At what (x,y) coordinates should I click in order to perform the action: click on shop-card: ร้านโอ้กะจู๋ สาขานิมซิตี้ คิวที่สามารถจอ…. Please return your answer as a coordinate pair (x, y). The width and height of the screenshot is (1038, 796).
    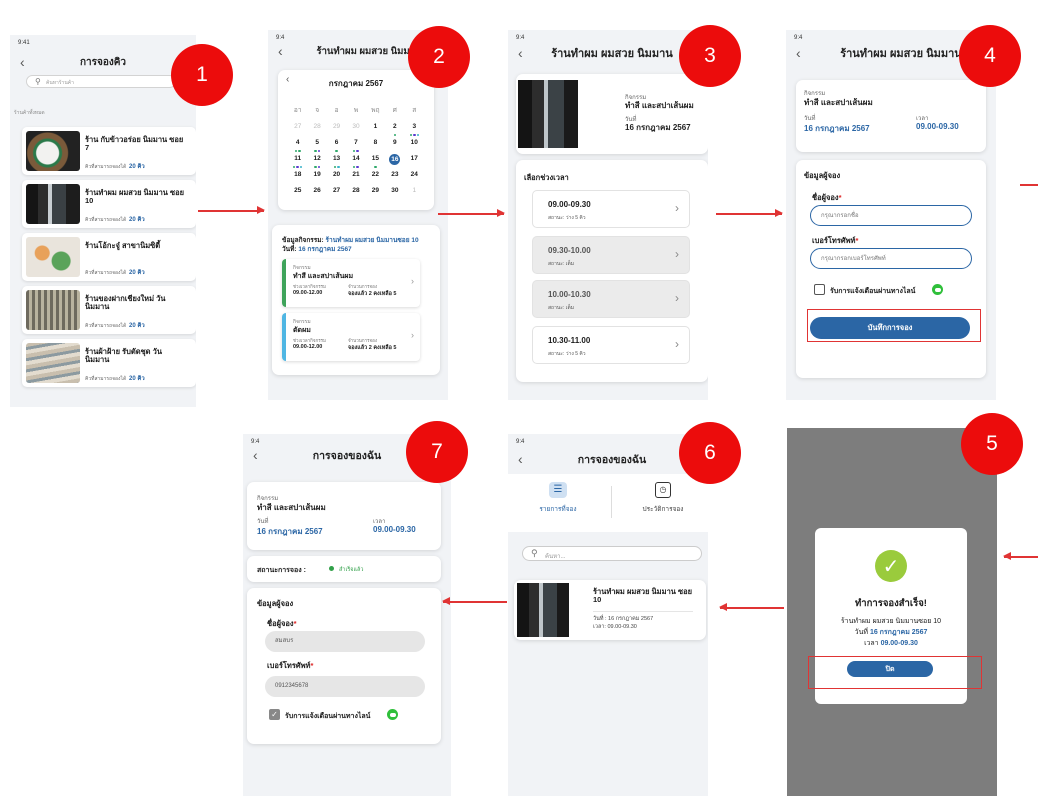
    Looking at the image, I should click on (109, 257).